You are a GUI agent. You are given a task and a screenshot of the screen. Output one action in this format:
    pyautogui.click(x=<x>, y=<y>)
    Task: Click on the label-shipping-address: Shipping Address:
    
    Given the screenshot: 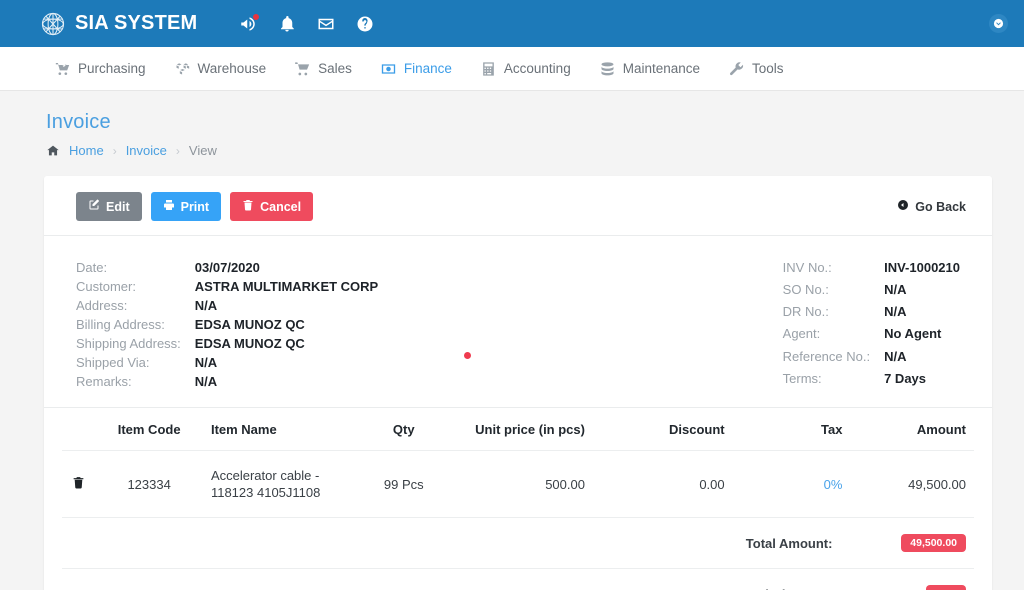 What is the action you would take?
    pyautogui.click(x=128, y=343)
    